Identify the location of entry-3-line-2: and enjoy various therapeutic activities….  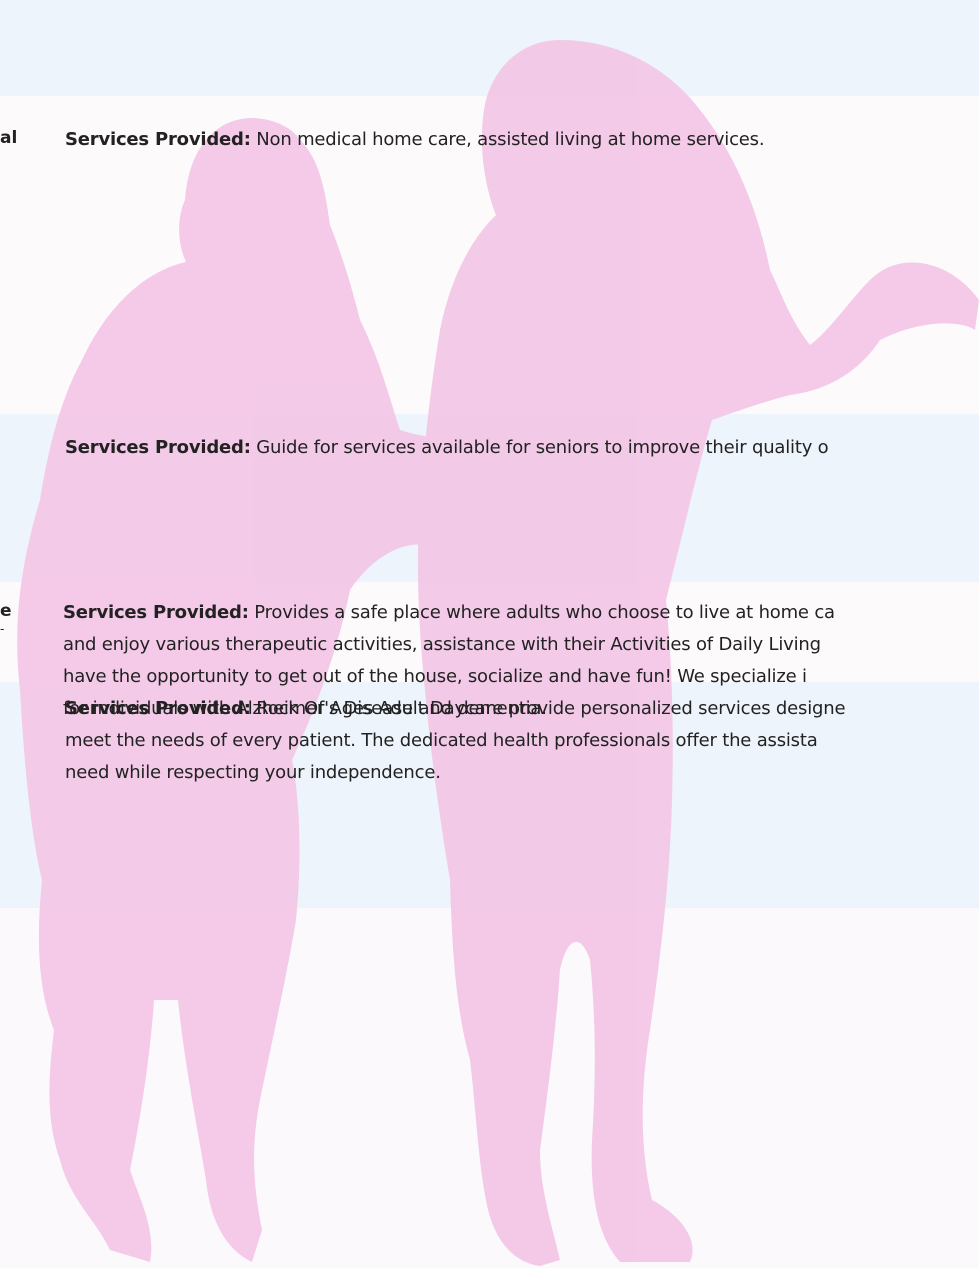
(442, 644).